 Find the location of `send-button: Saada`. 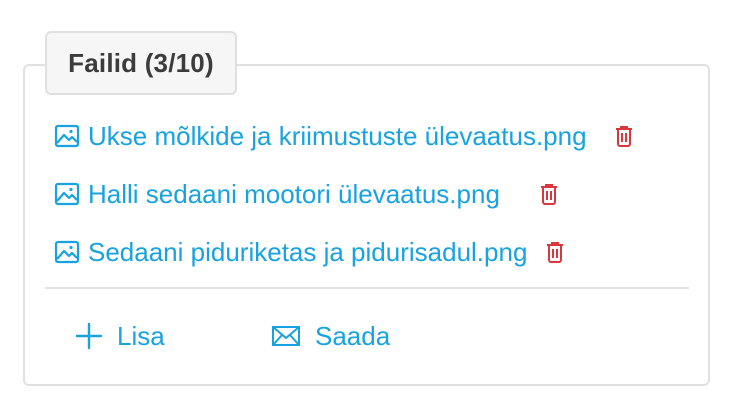

send-button: Saada is located at coordinates (330, 336).